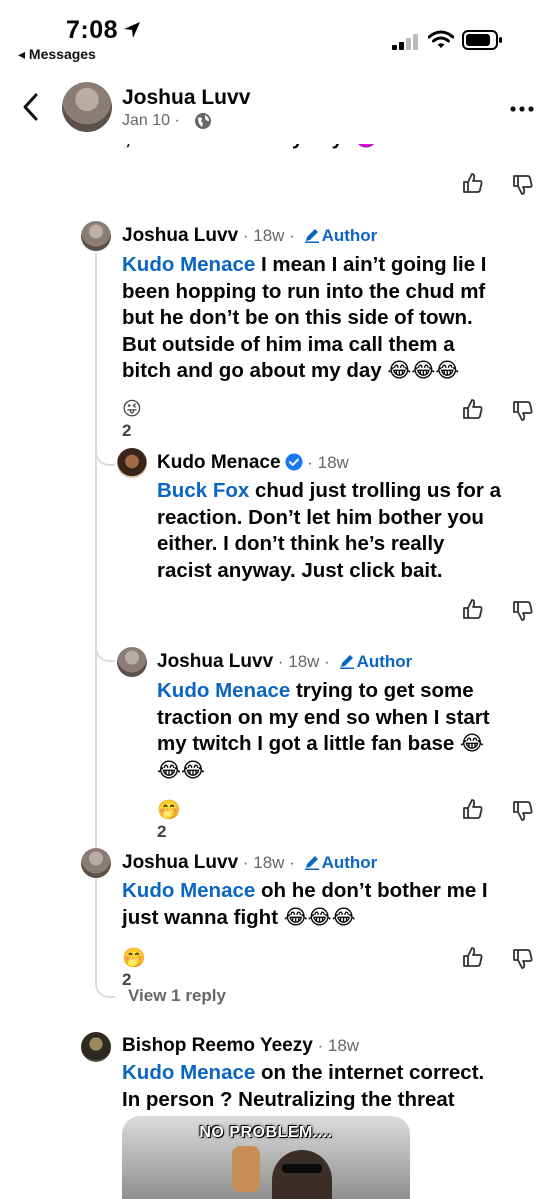 This screenshot has height=1199, width=554. What do you see at coordinates (87, 107) in the screenshot?
I see `poster-avatar` at bounding box center [87, 107].